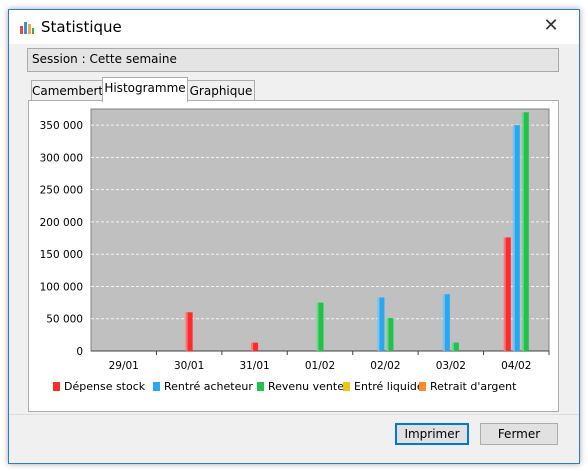 Image resolution: width=588 pixels, height=471 pixels. I want to click on x-tick-label: 03/02, so click(451, 366).